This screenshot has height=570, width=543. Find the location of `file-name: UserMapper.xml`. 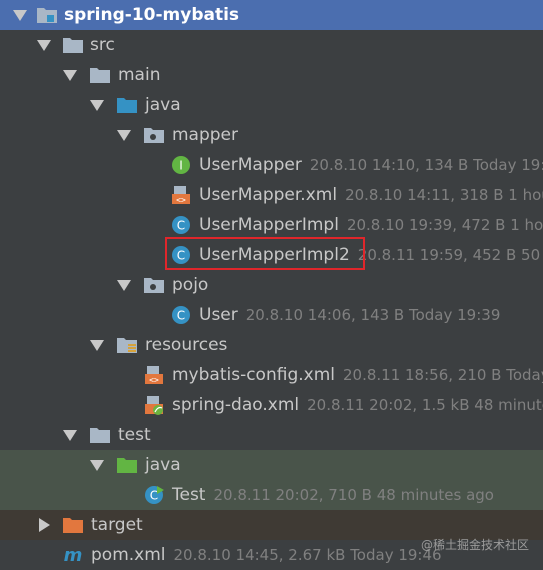

file-name: UserMapper.xml is located at coordinates (268, 195).